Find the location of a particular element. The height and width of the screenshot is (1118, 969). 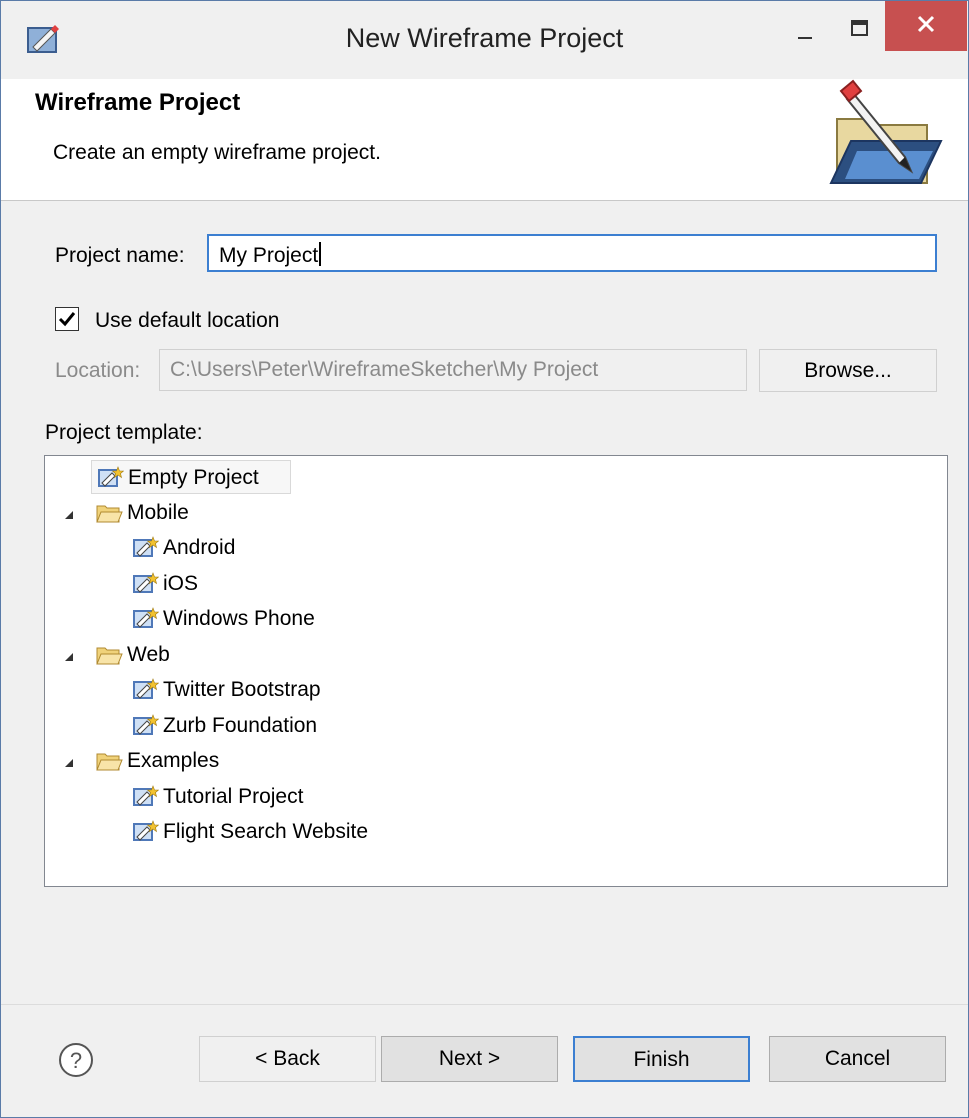

tree-item-label: Empty Project is located at coordinates (193, 477).